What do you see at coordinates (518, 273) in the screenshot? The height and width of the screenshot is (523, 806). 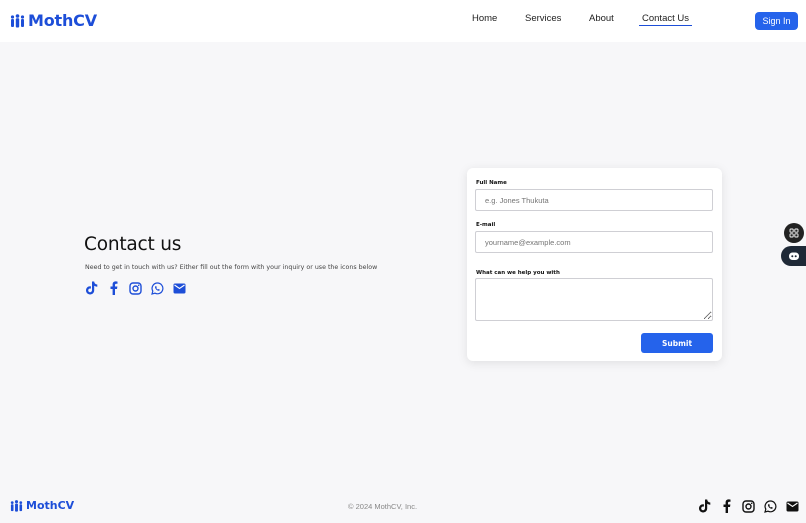 I see `message-label: What can we help you with` at bounding box center [518, 273].